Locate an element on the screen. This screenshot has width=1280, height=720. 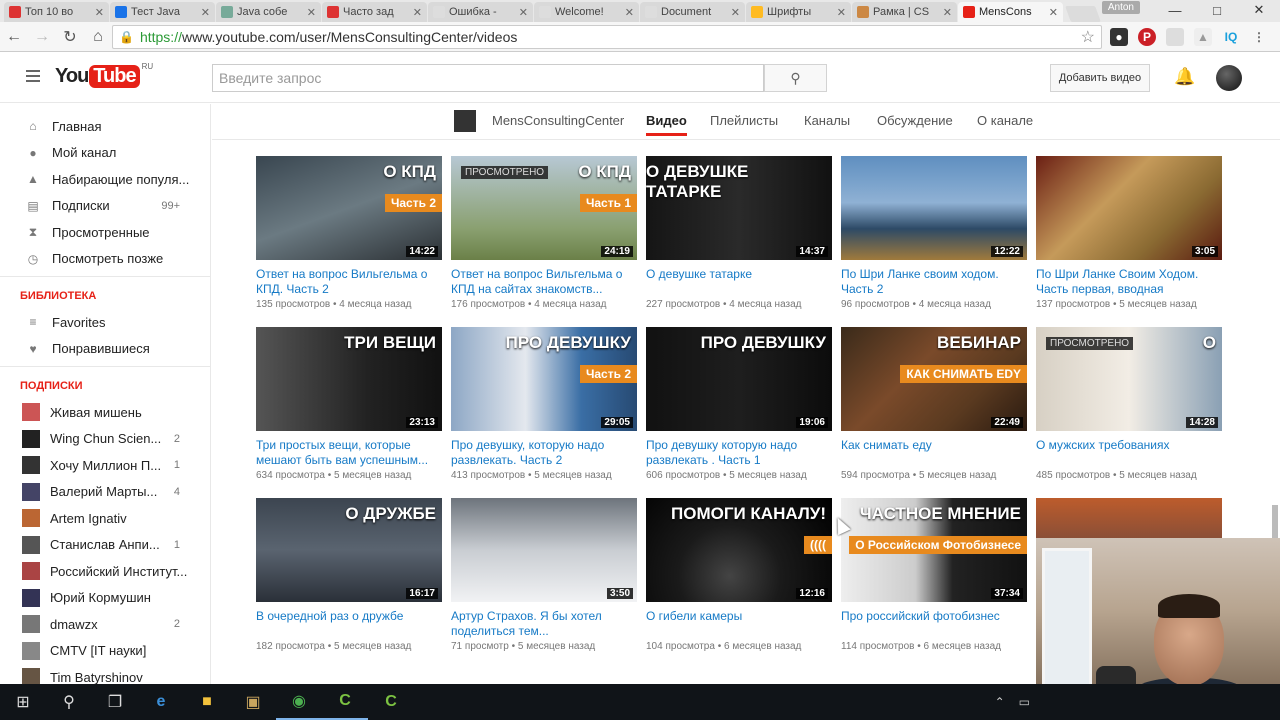
minimize-icon: — is located at coordinates (1175, 10).